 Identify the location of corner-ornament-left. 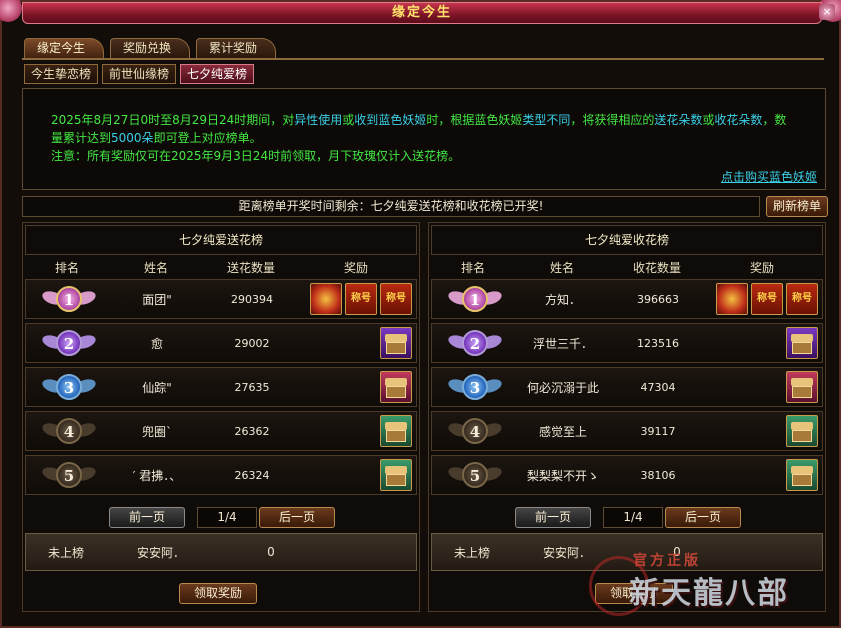
(11, 11).